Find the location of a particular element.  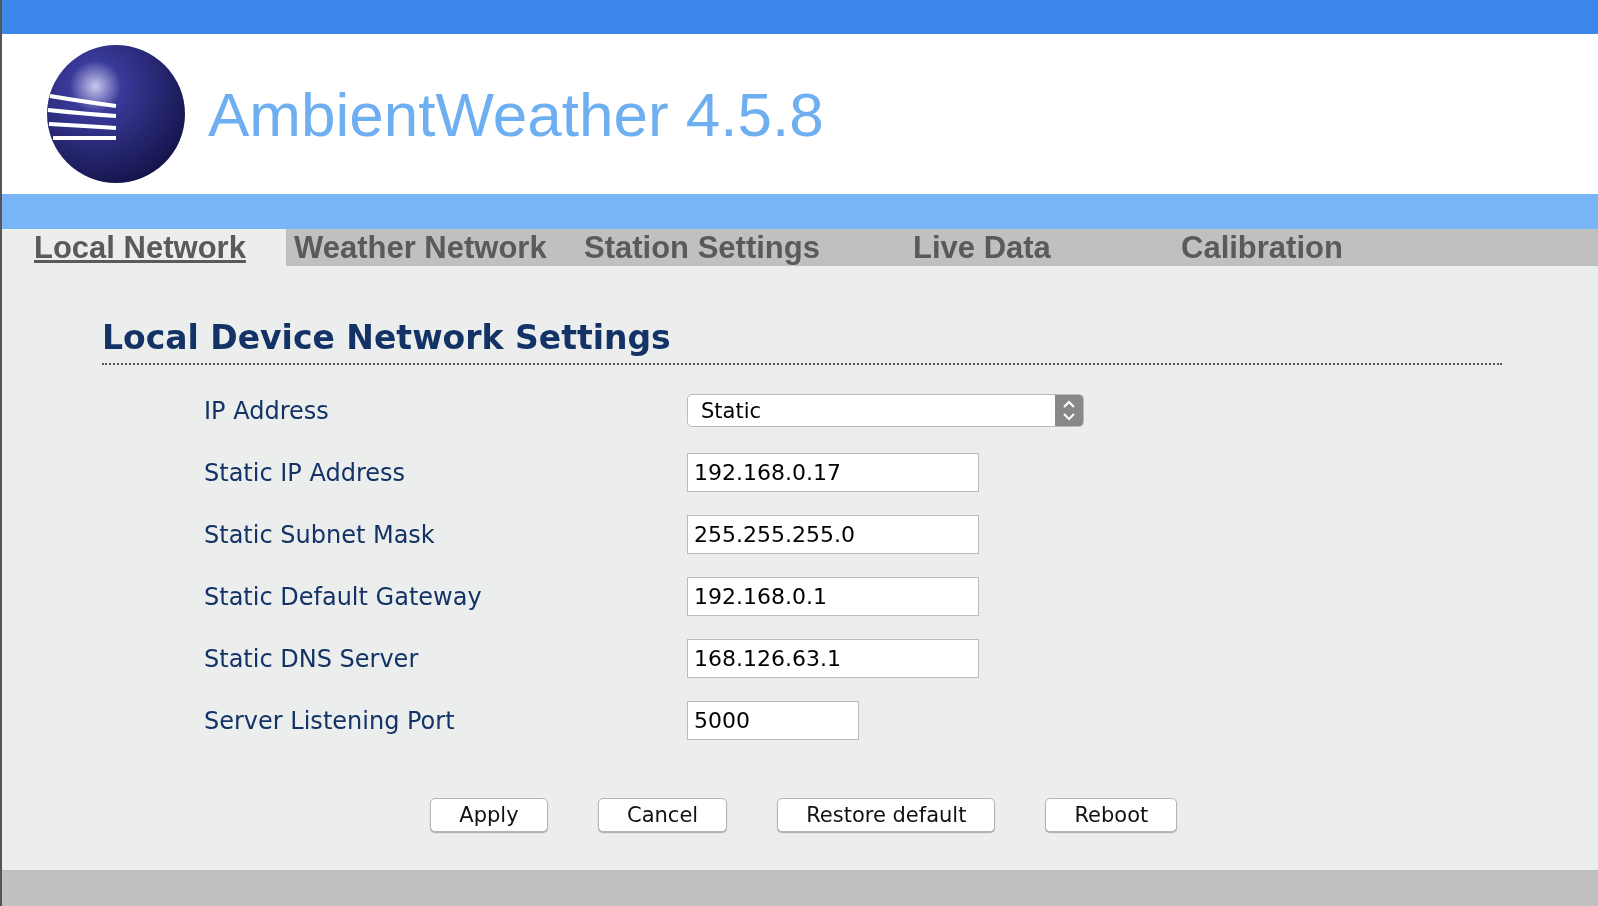

input-field: 5000 is located at coordinates (773, 720).